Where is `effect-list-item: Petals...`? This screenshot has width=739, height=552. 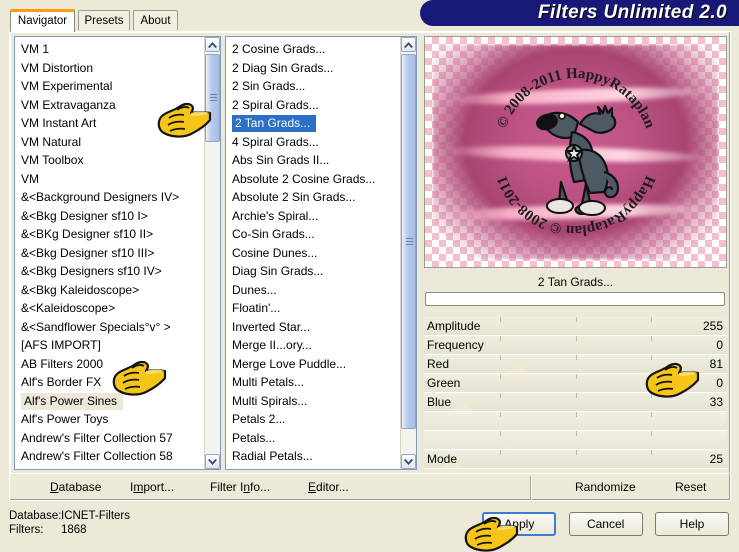
effect-list-item: Petals... is located at coordinates (313, 438).